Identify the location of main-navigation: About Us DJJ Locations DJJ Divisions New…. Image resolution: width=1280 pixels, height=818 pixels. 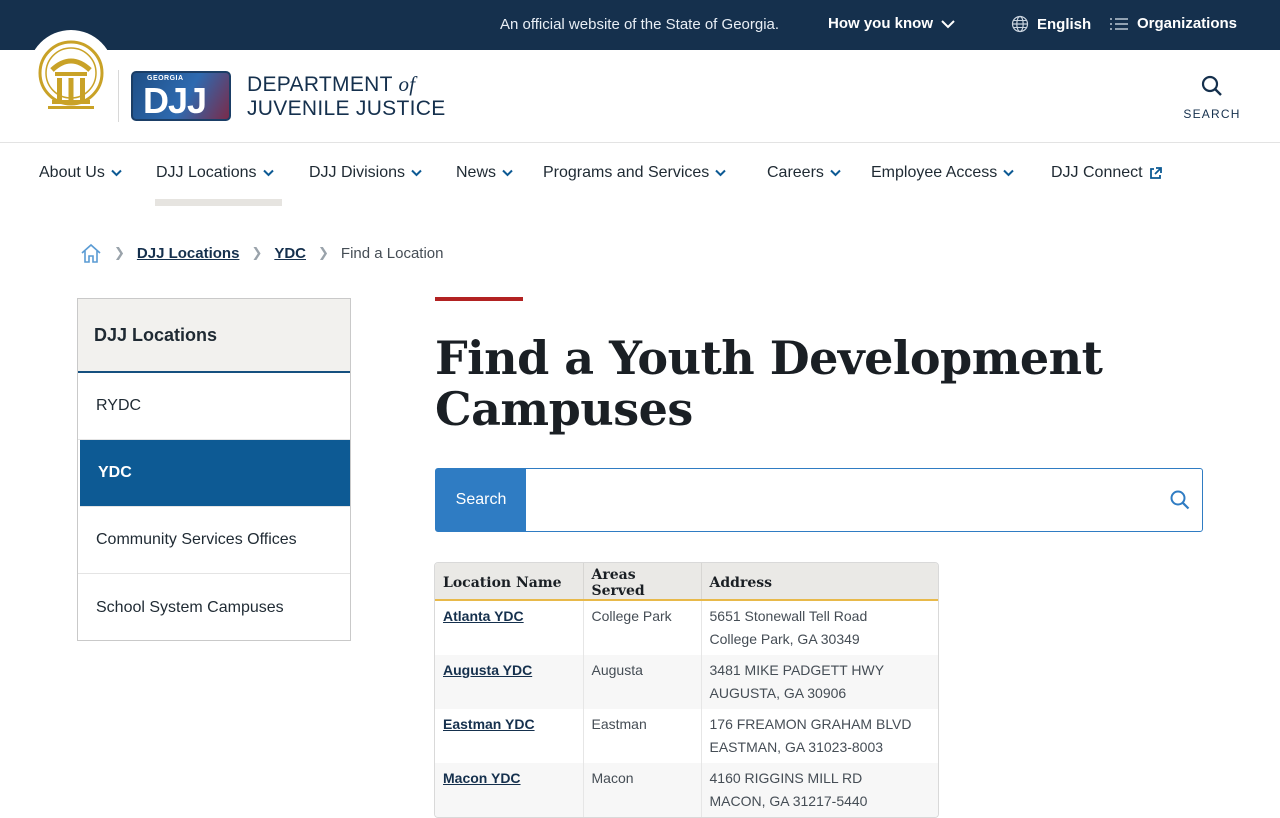
(640, 175).